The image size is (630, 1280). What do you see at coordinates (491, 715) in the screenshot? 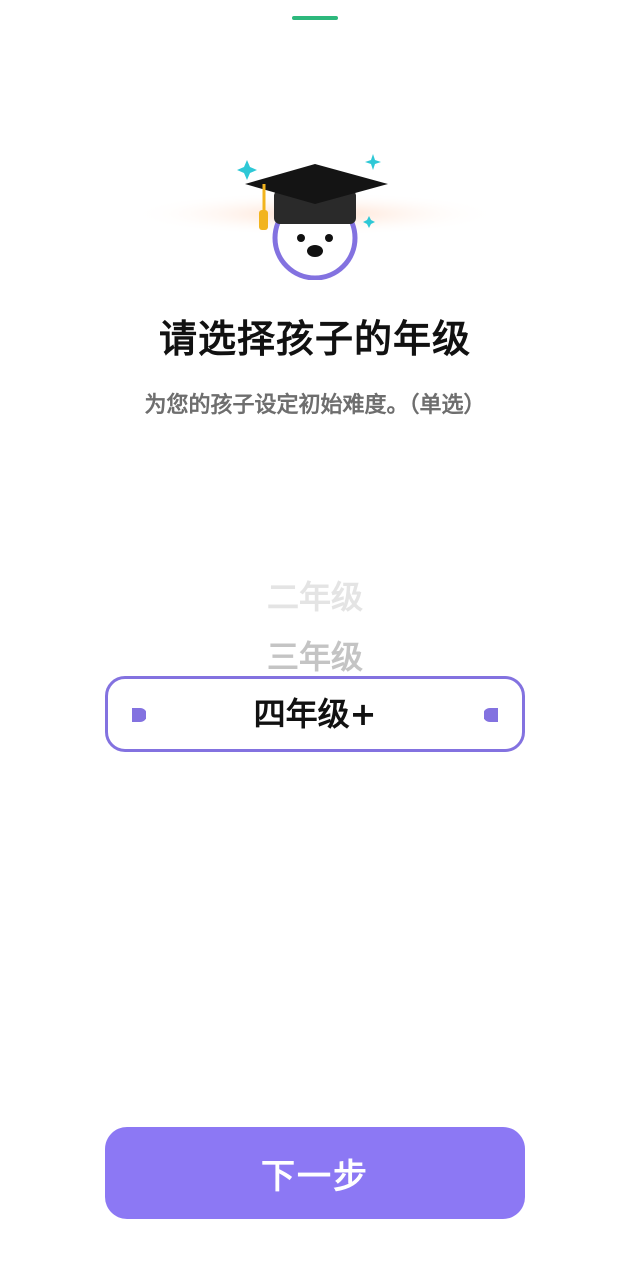
I see `selection-marker-right-icon` at bounding box center [491, 715].